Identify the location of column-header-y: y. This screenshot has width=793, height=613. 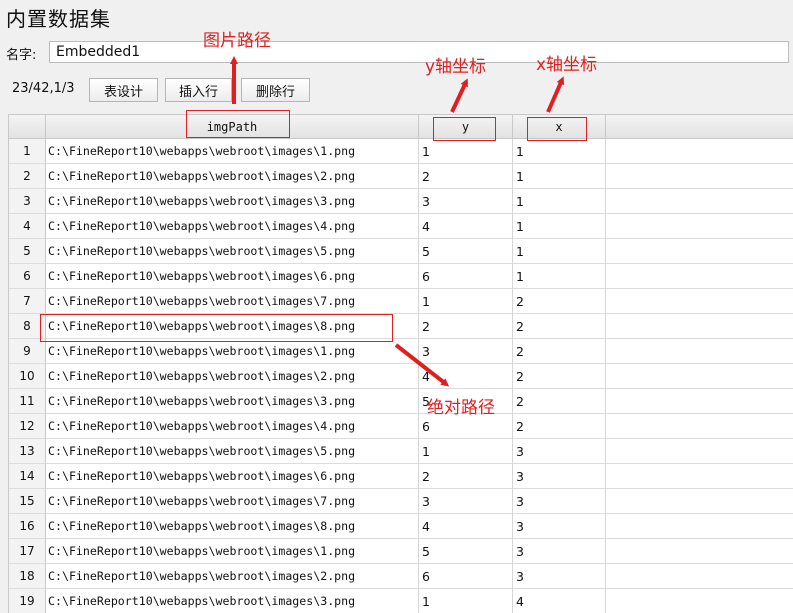
(466, 127).